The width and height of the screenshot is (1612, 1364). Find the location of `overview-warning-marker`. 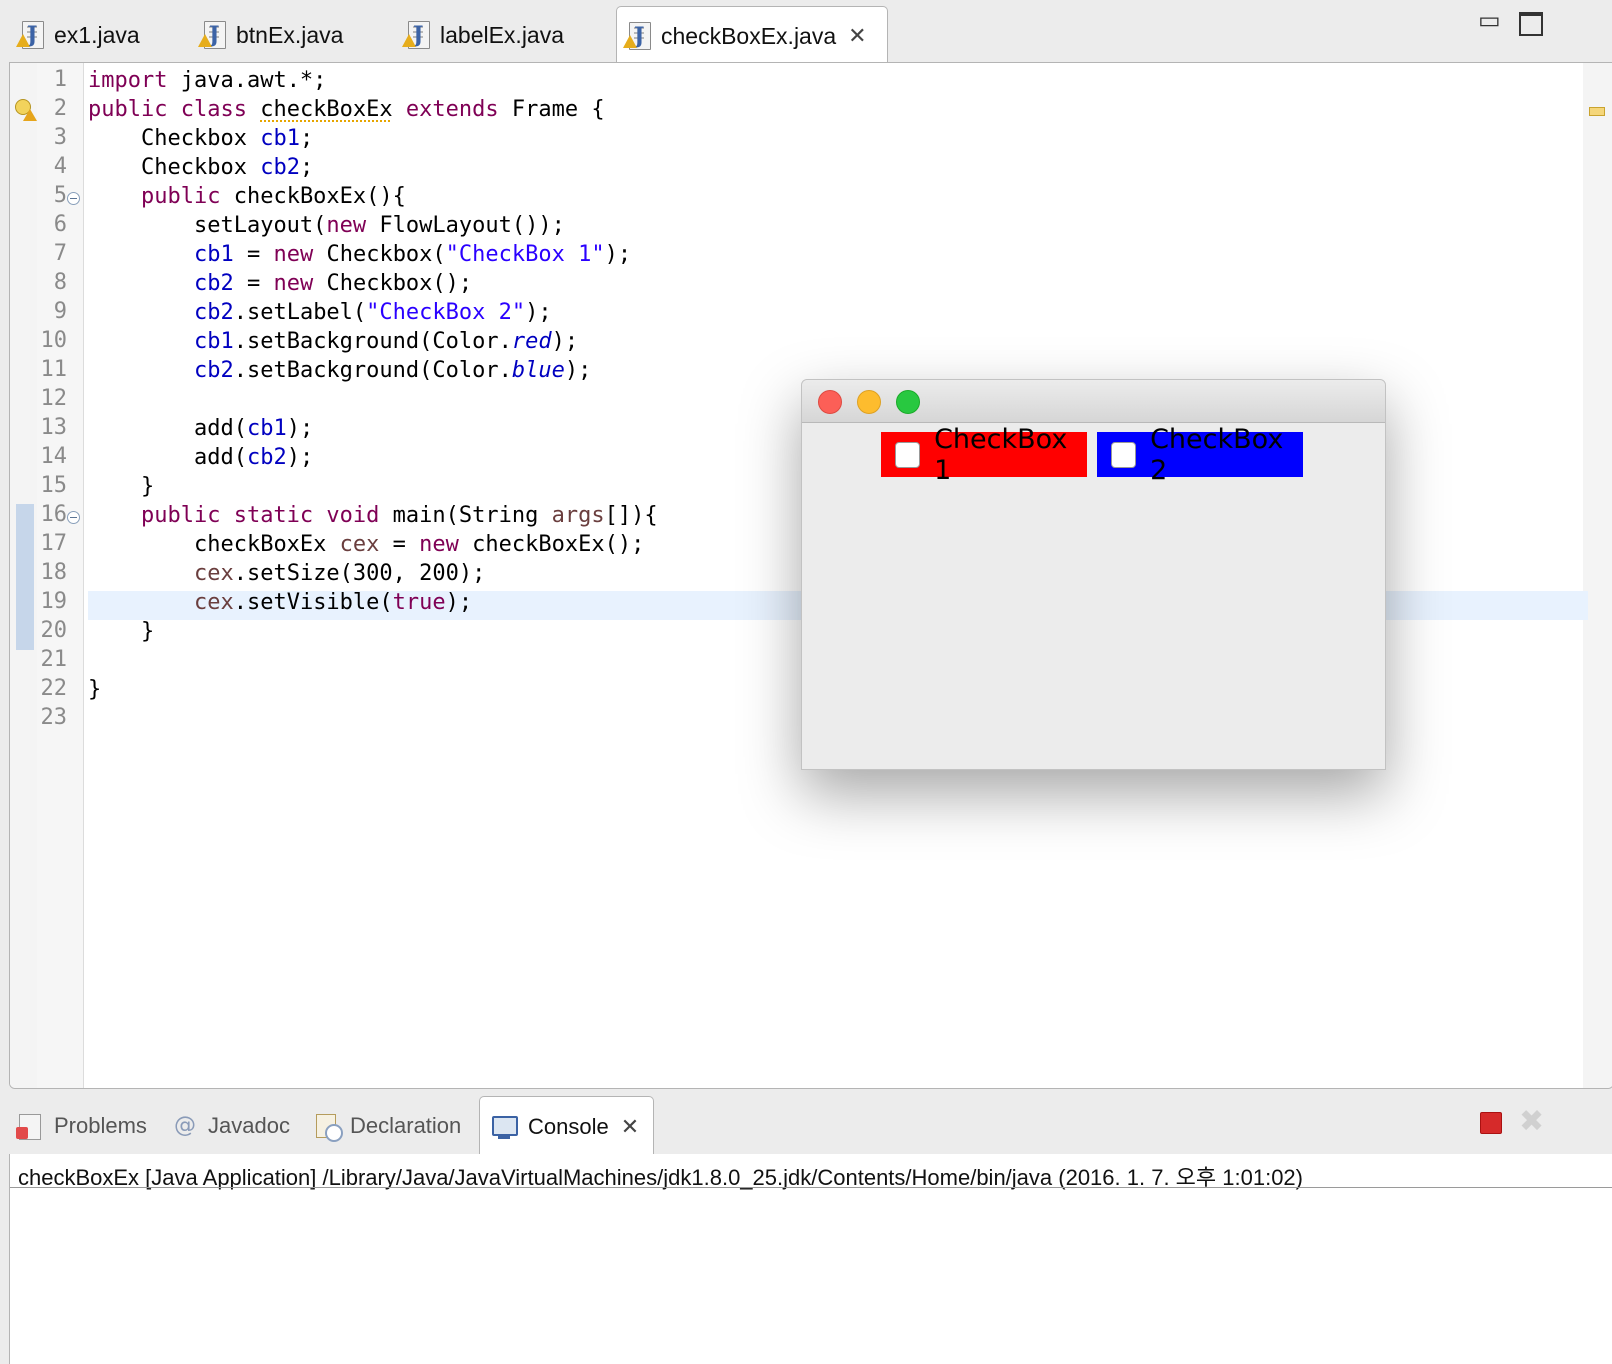

overview-warning-marker is located at coordinates (1597, 111).